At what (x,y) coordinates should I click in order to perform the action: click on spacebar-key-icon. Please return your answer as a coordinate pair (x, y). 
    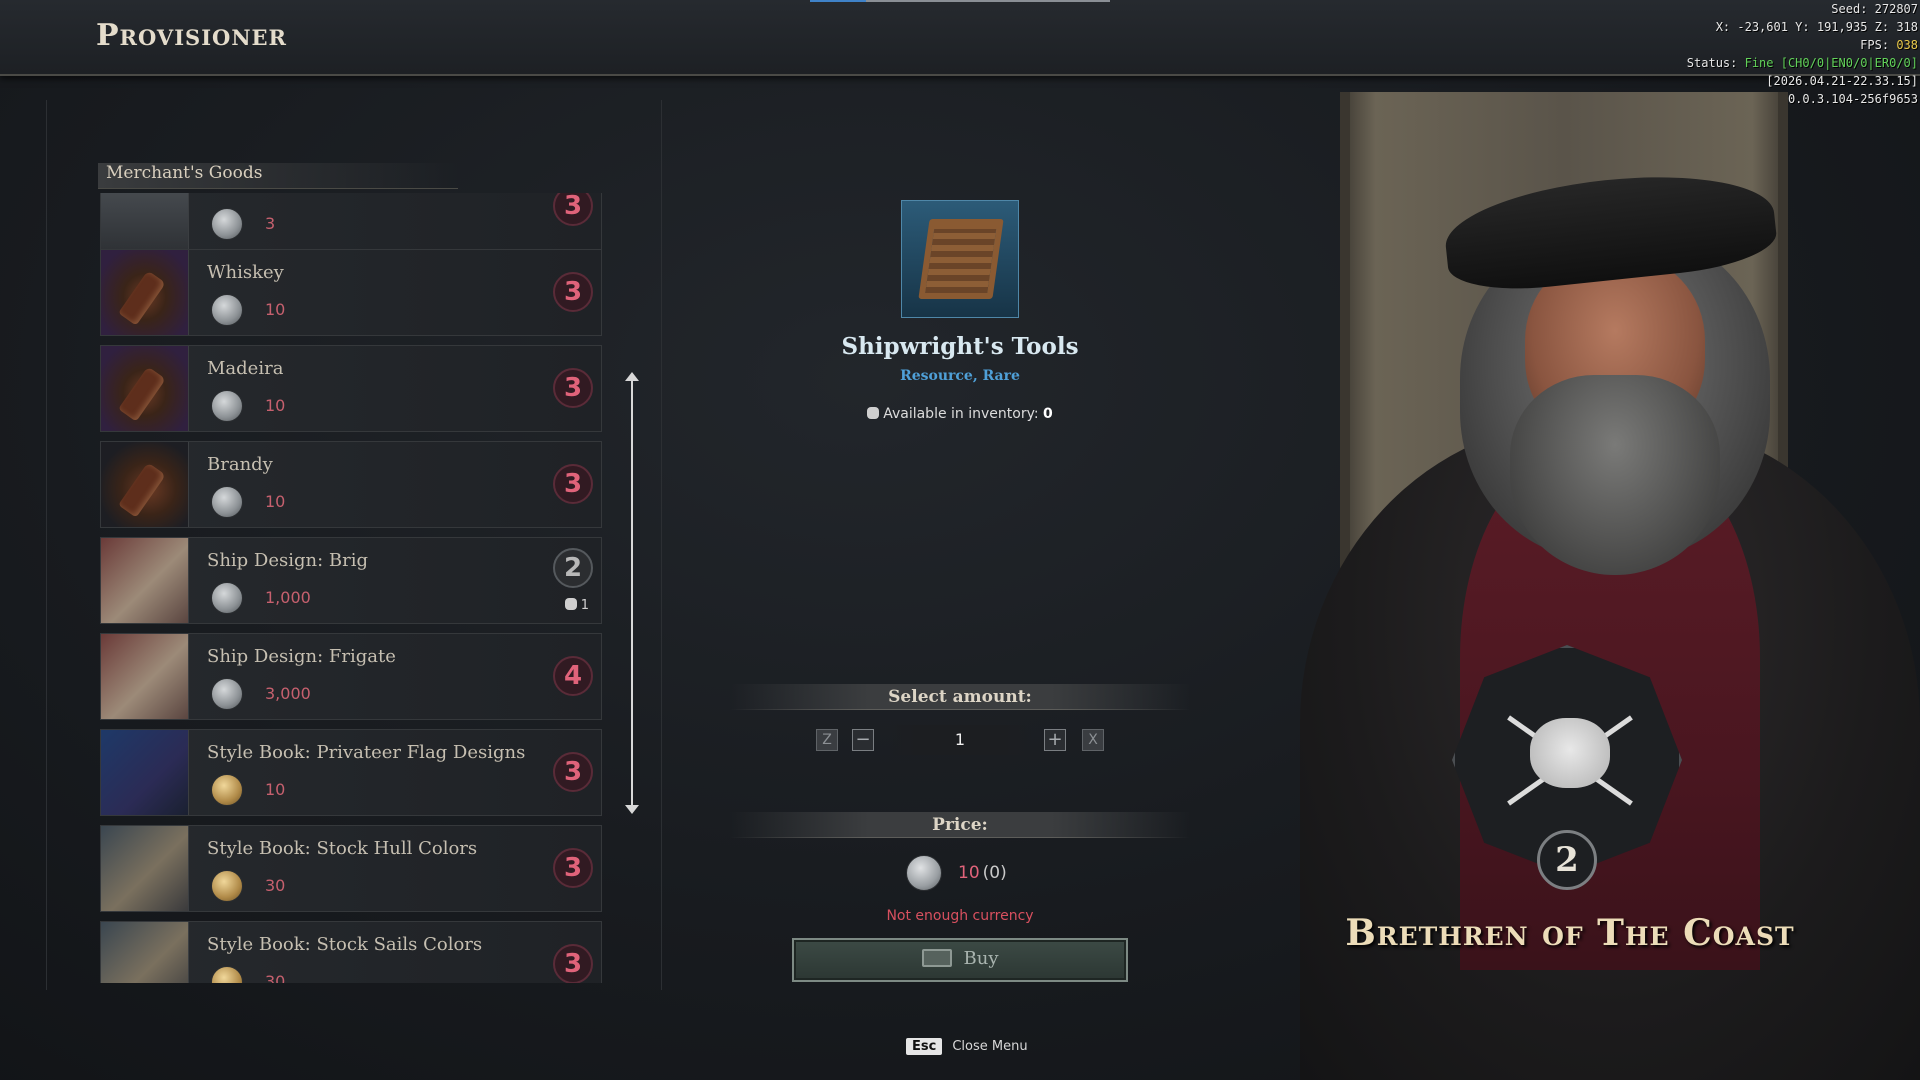
    Looking at the image, I should click on (936, 958).